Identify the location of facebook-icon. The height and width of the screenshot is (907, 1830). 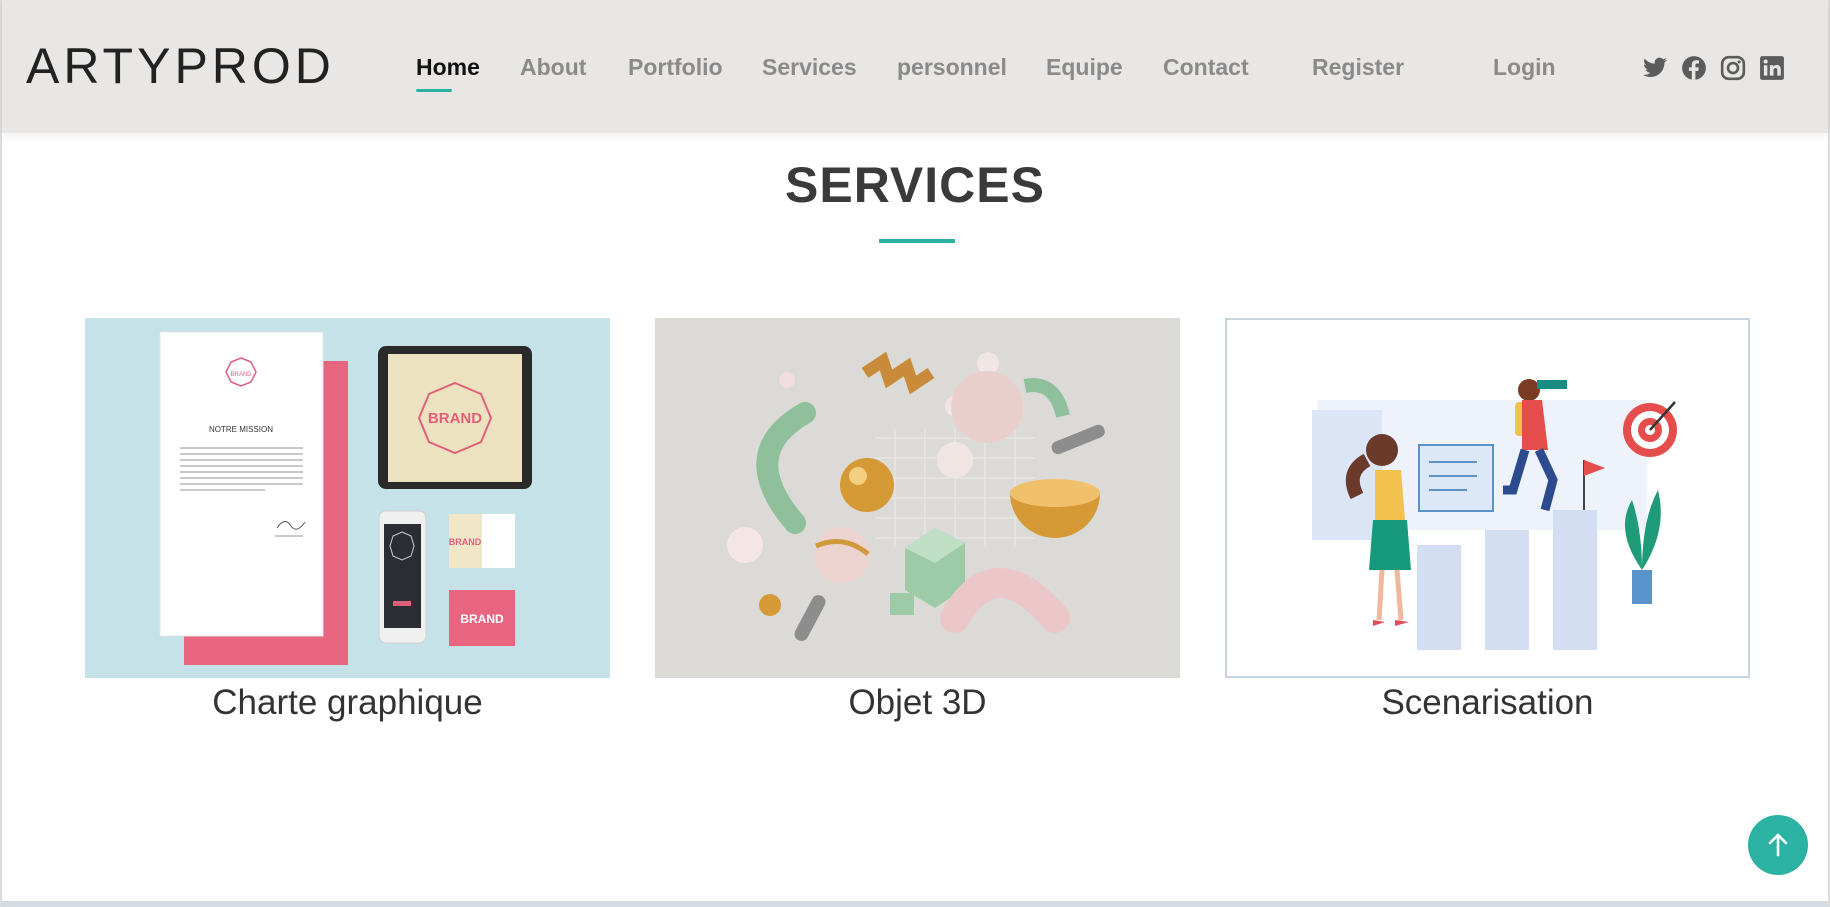
(1694, 68).